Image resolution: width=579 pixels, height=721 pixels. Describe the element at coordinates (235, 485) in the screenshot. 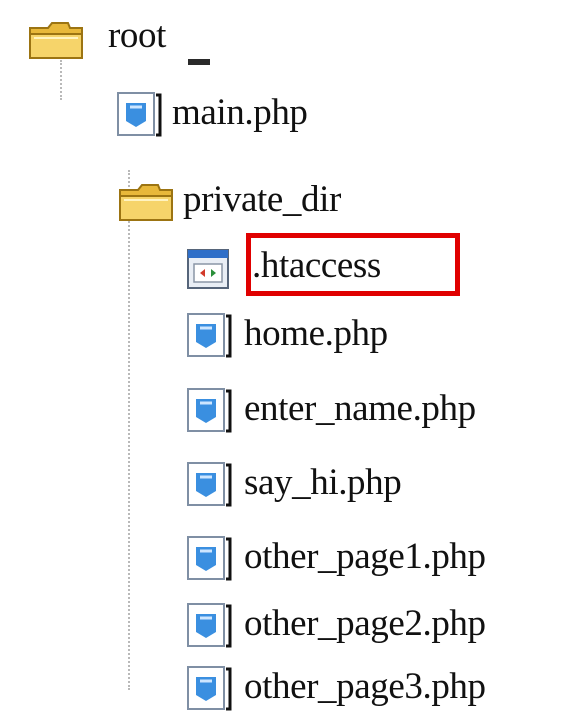

I see `tree-node-file: say_hi.php` at that location.